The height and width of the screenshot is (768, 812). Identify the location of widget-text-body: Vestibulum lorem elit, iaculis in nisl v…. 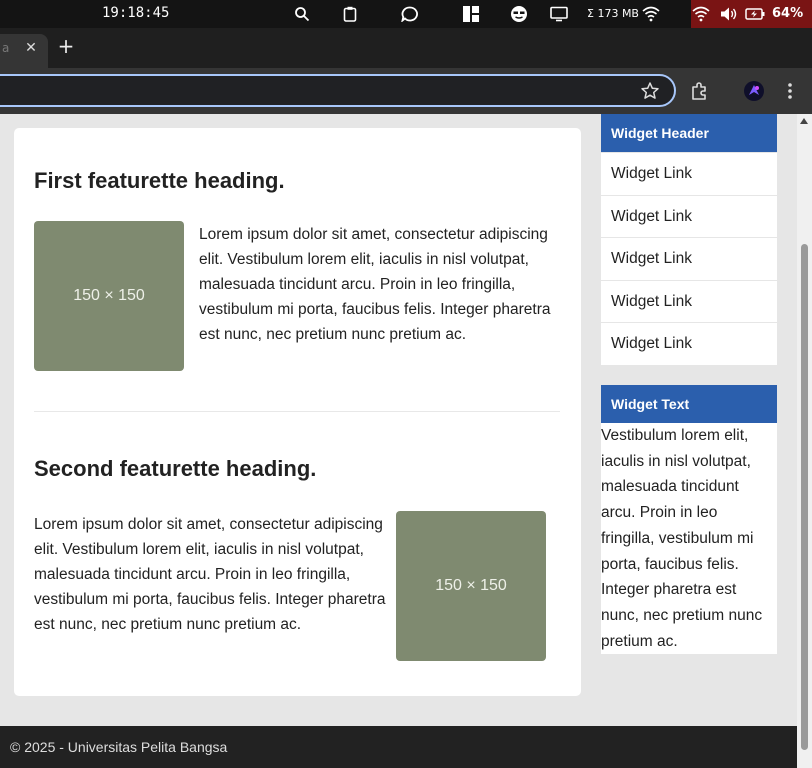
(682, 538).